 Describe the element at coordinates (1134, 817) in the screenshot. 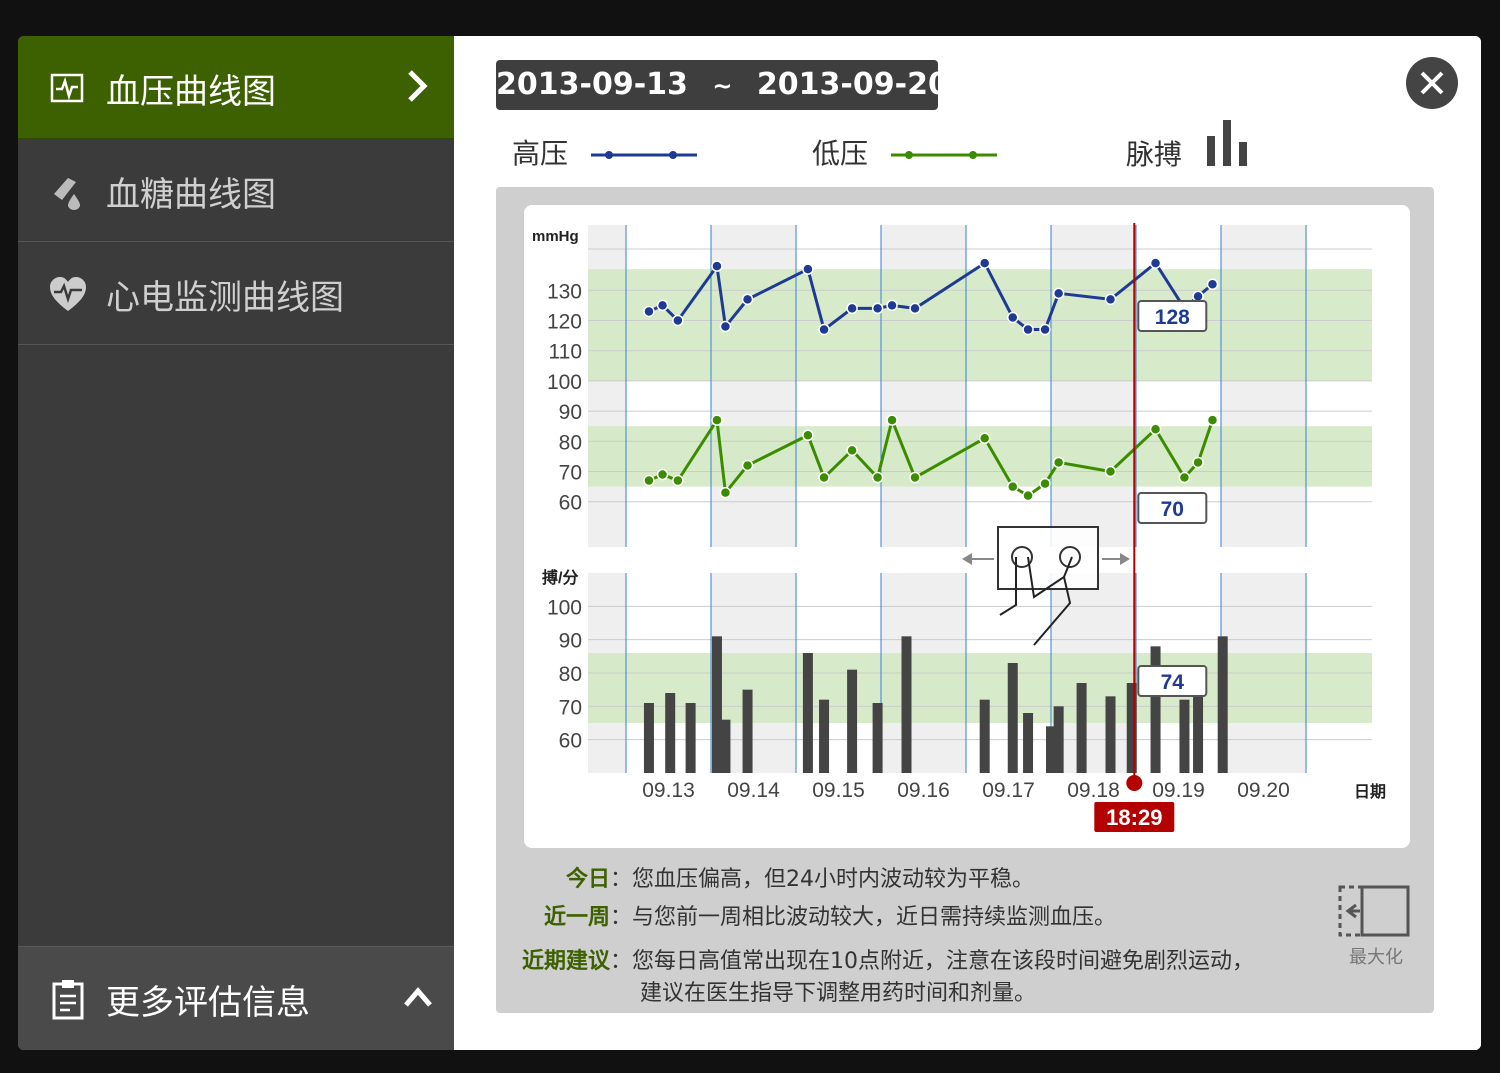

I see `cursor-time-label: 18:29` at that location.